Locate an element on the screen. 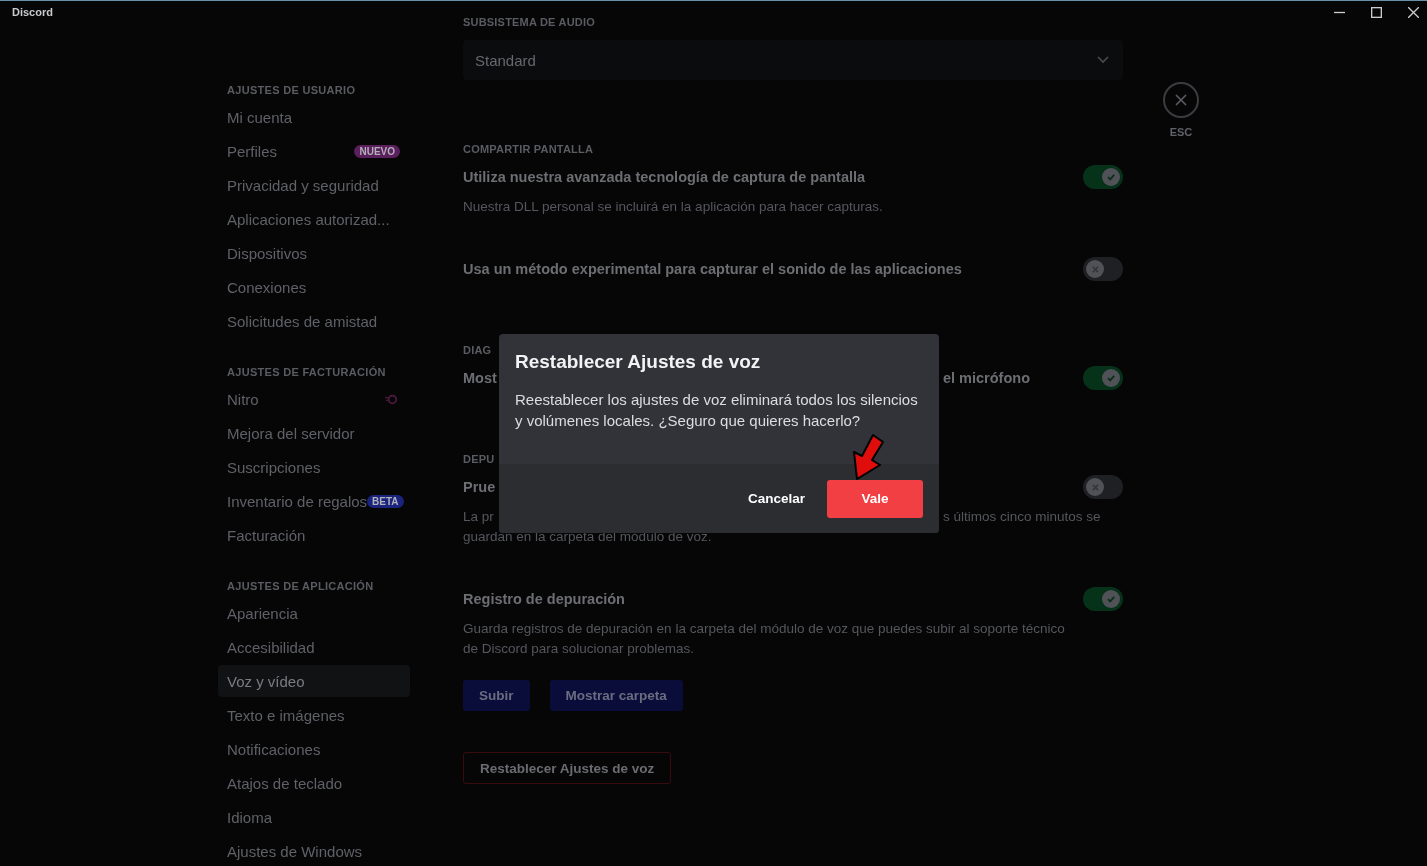 This screenshot has height=866, width=1427. setting-title: Prue is located at coordinates (479, 487).